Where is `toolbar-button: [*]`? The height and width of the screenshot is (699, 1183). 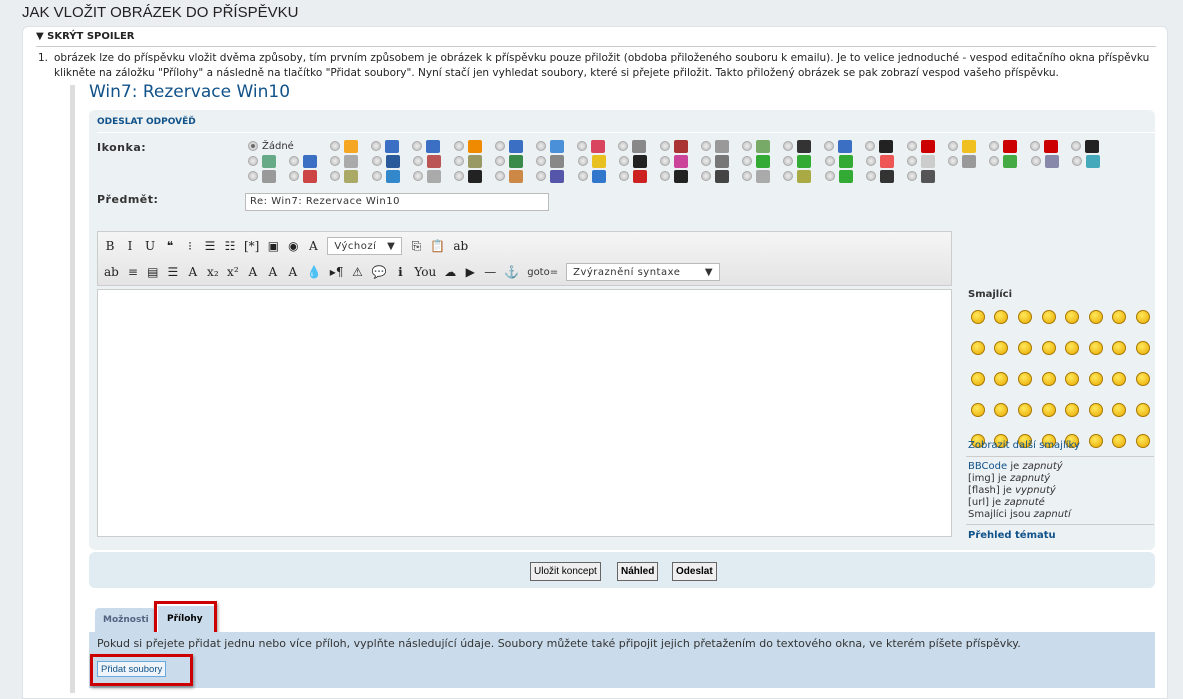
toolbar-button: [*] is located at coordinates (251, 246).